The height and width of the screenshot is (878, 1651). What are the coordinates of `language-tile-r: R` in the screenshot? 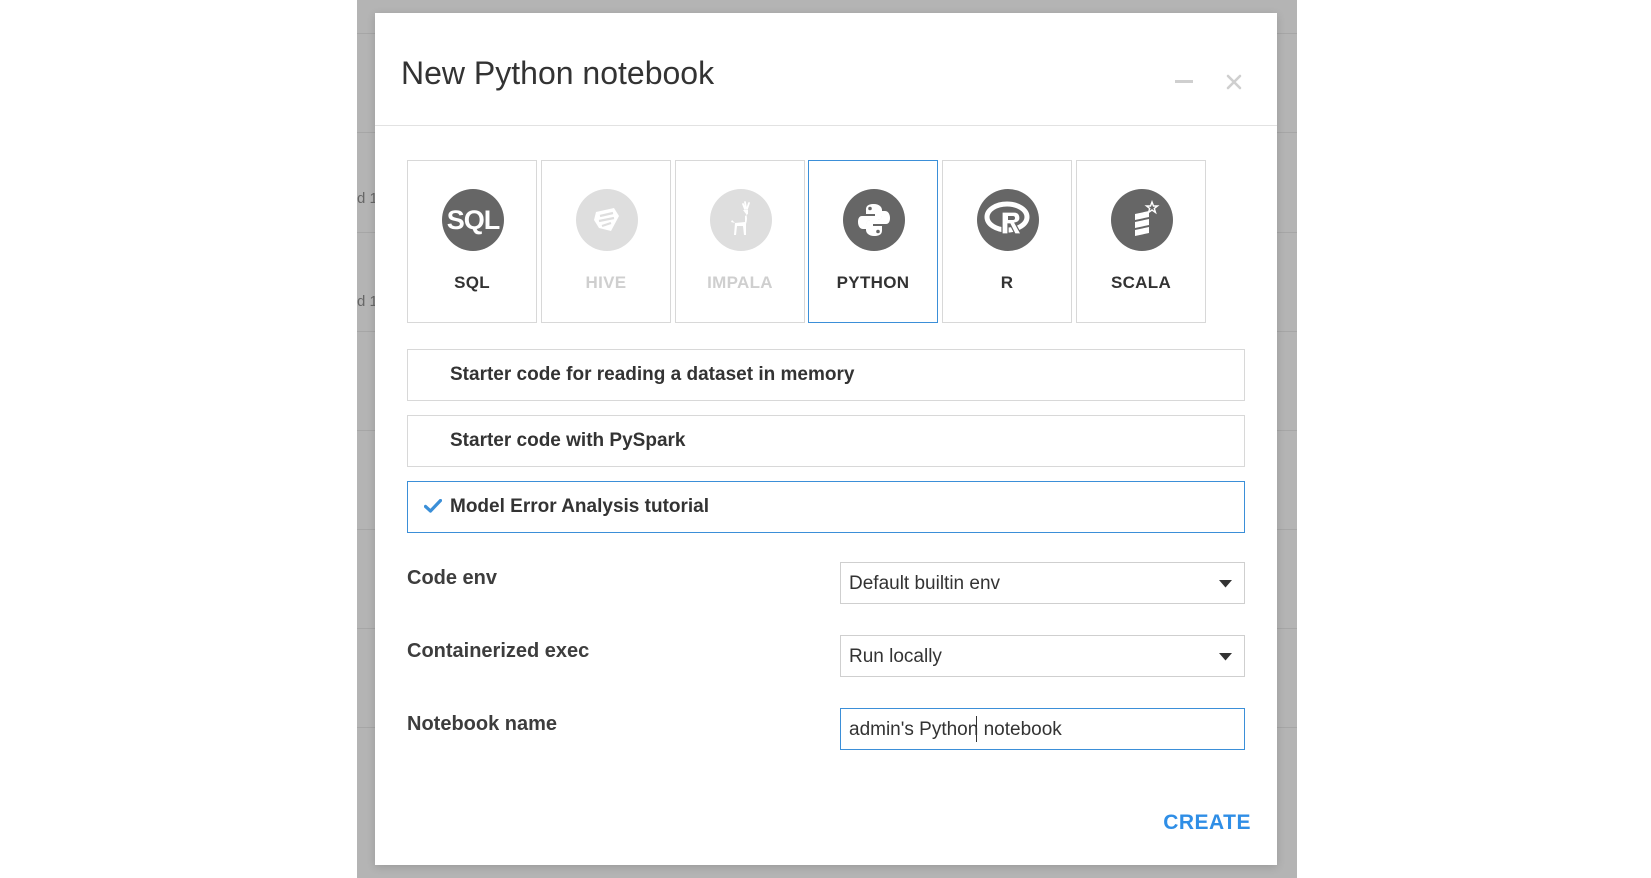 It's located at (1007, 241).